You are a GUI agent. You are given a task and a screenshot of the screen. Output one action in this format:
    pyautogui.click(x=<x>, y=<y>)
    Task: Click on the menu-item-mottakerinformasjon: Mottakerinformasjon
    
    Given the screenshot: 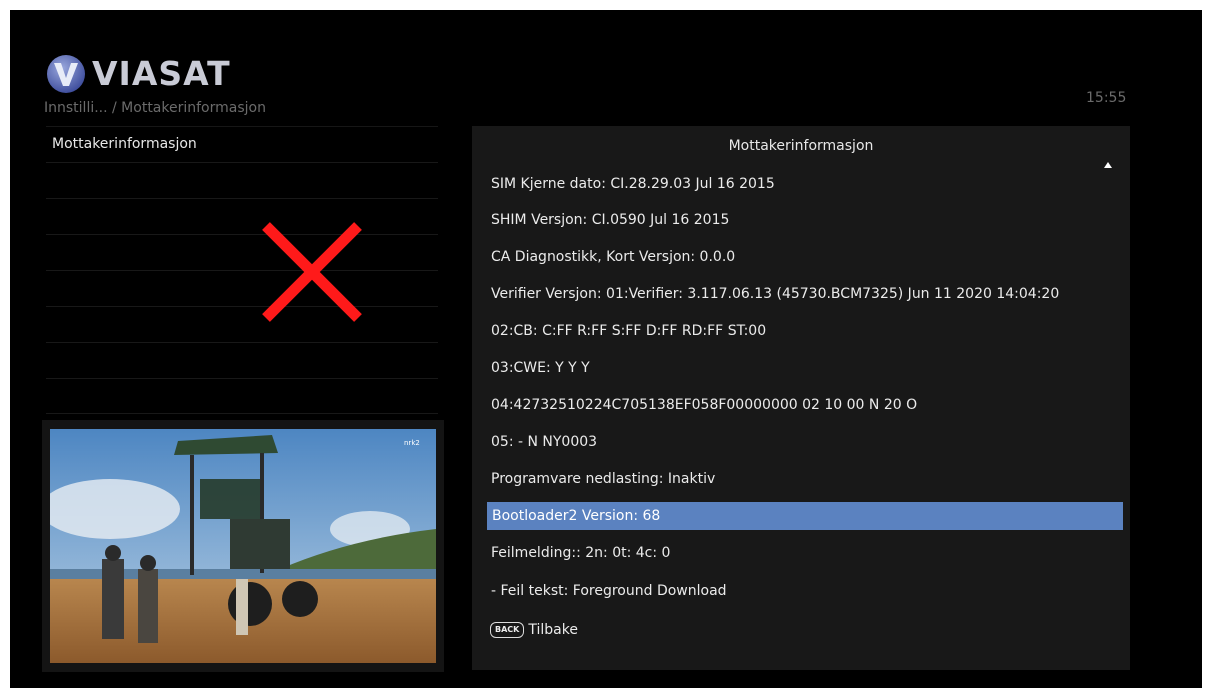 What is the action you would take?
    pyautogui.click(x=242, y=144)
    